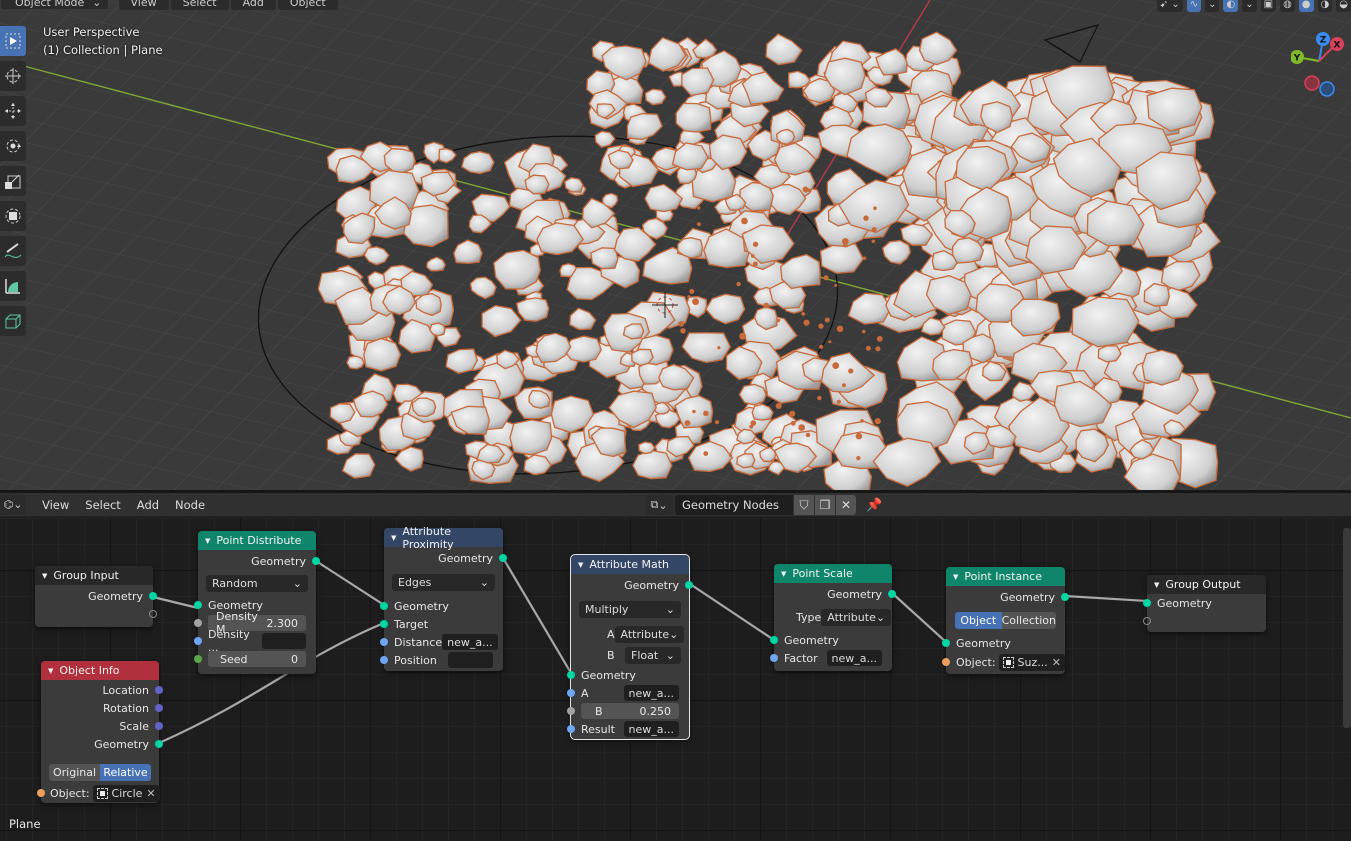 The width and height of the screenshot is (1351, 841). I want to click on node-menu-view: View, so click(55, 505).